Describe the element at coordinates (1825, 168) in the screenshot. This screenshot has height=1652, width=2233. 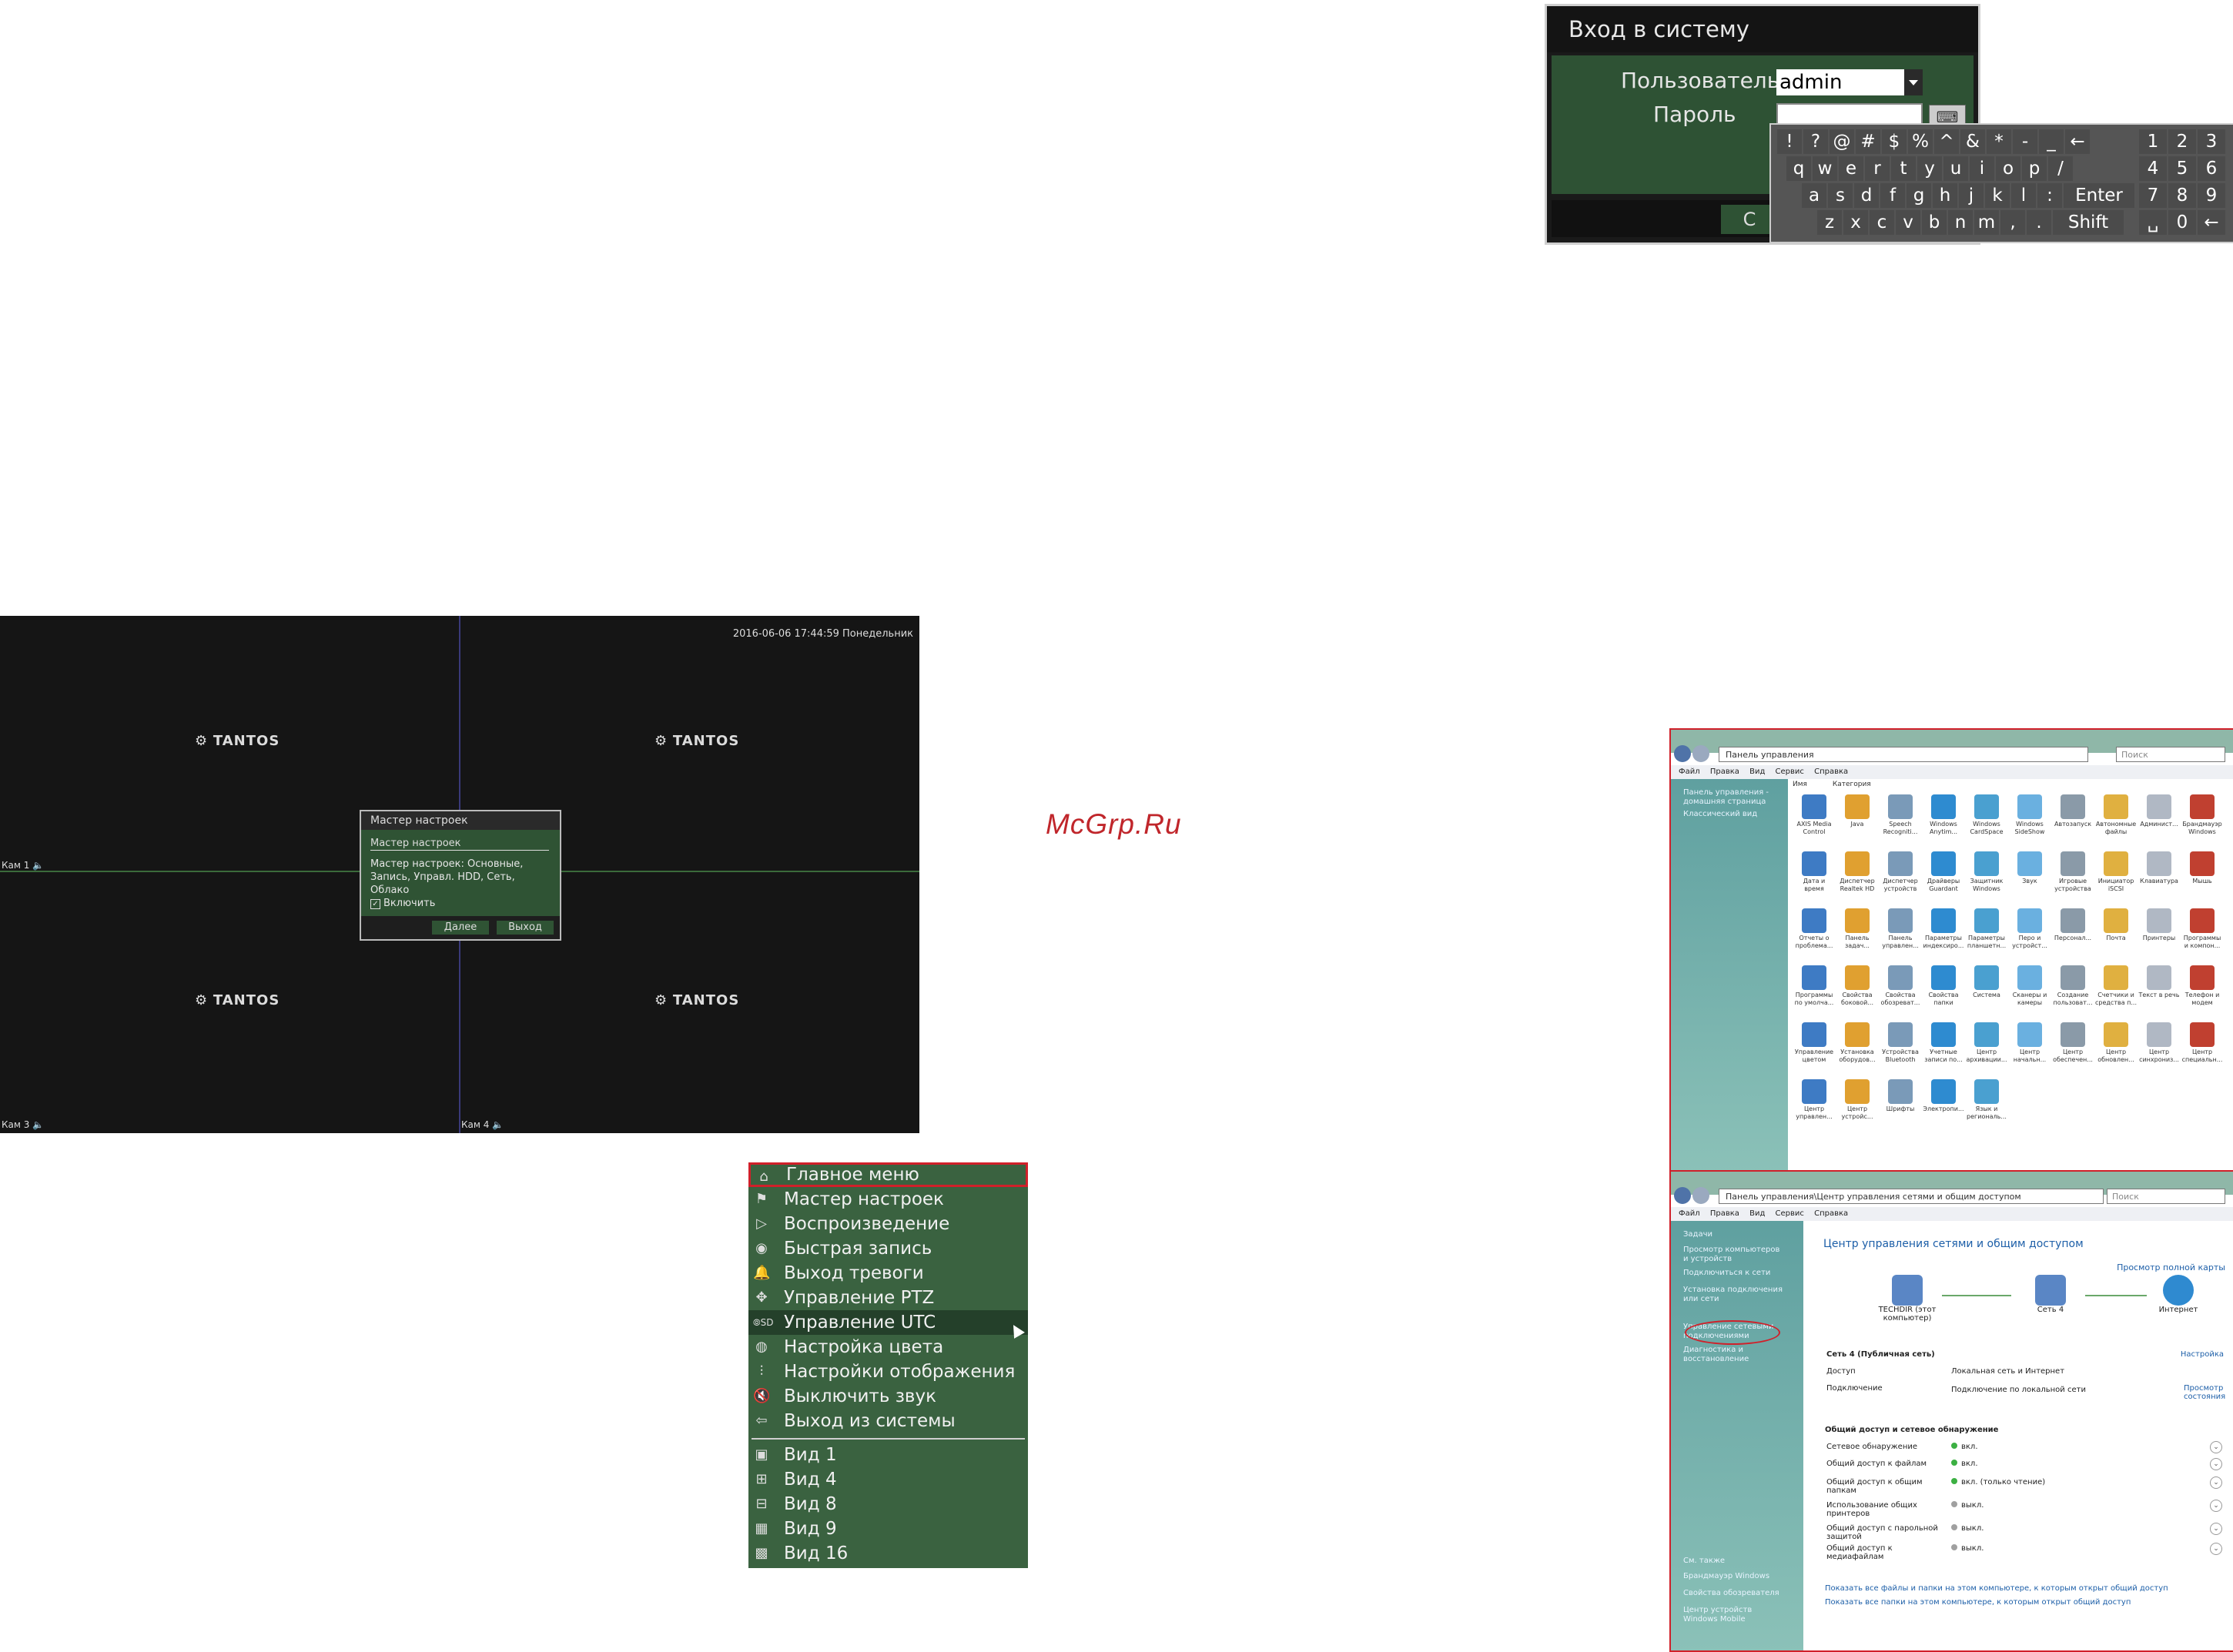
I see `keyboard-key: w` at that location.